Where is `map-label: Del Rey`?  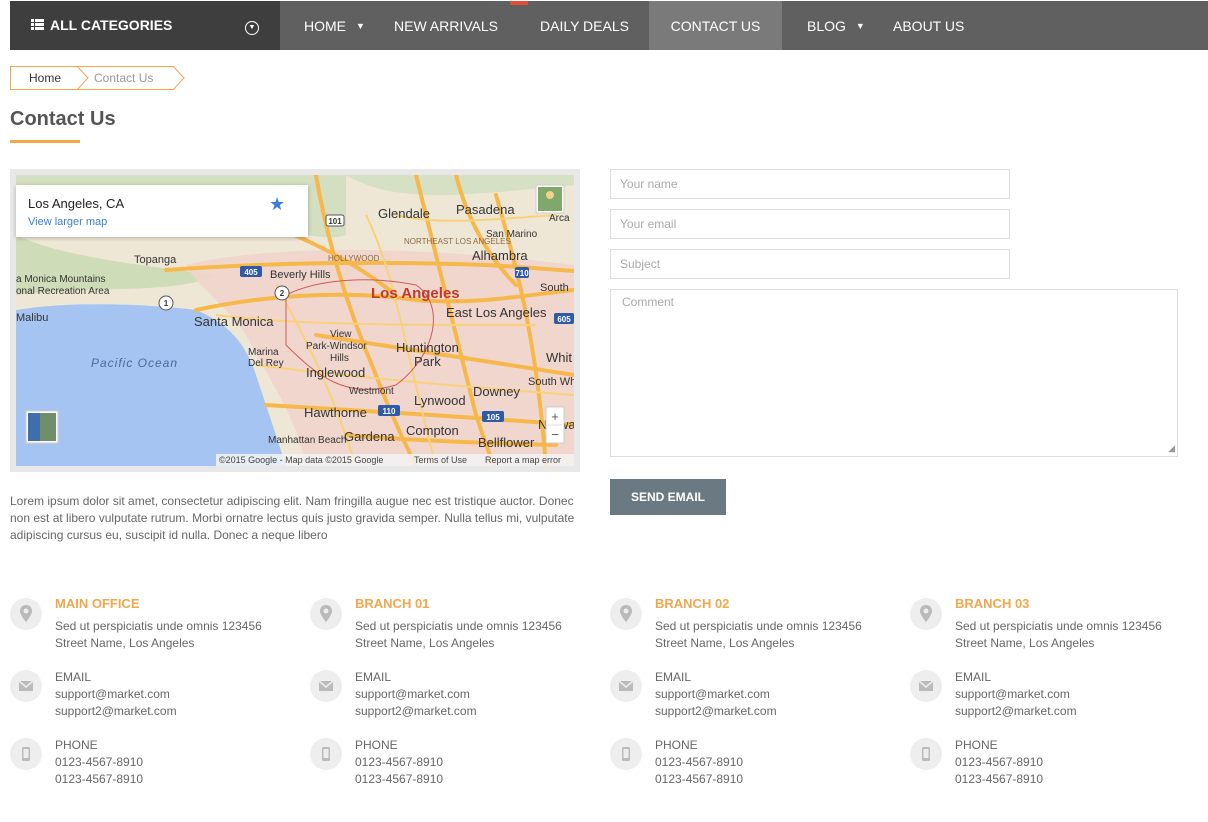 map-label: Del Rey is located at coordinates (266, 363).